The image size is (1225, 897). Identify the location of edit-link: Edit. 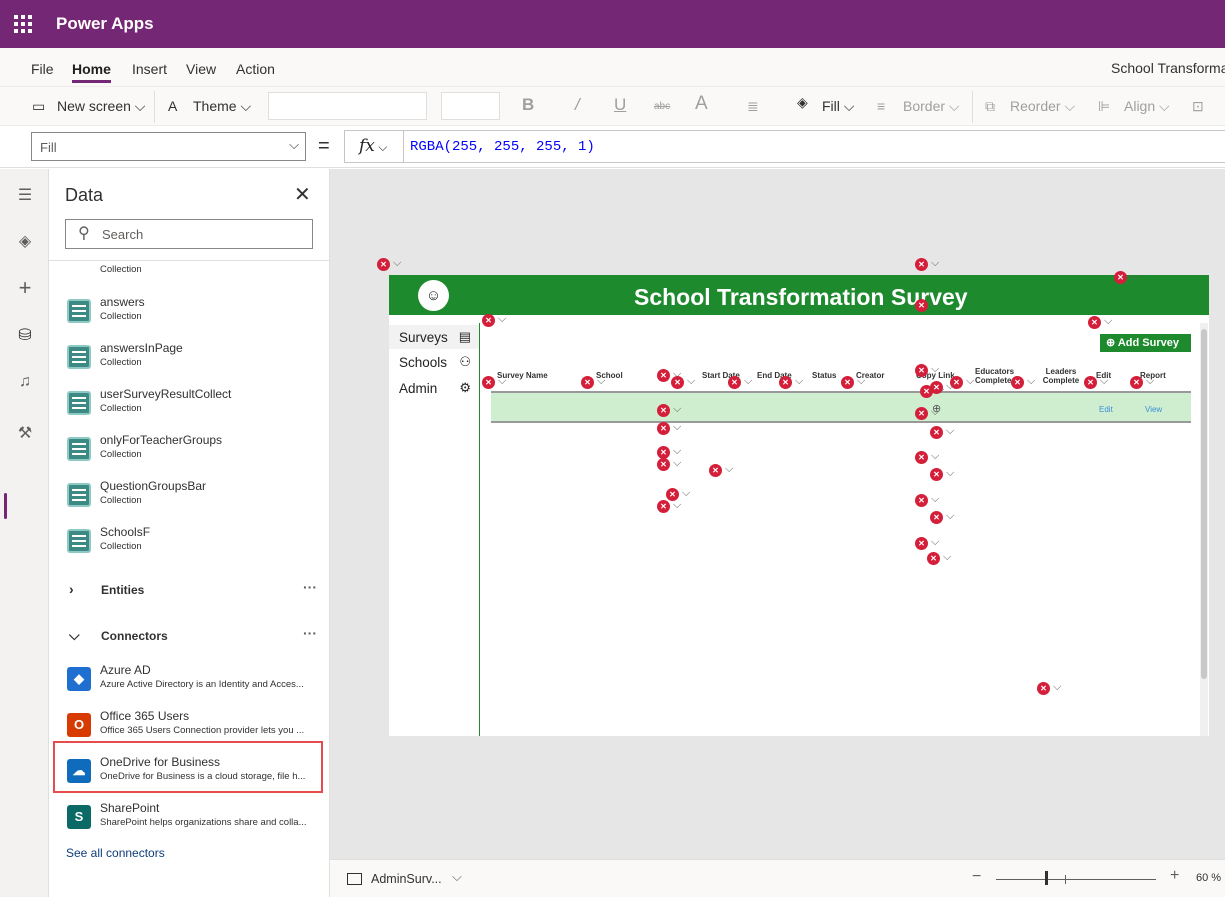
(1106, 409).